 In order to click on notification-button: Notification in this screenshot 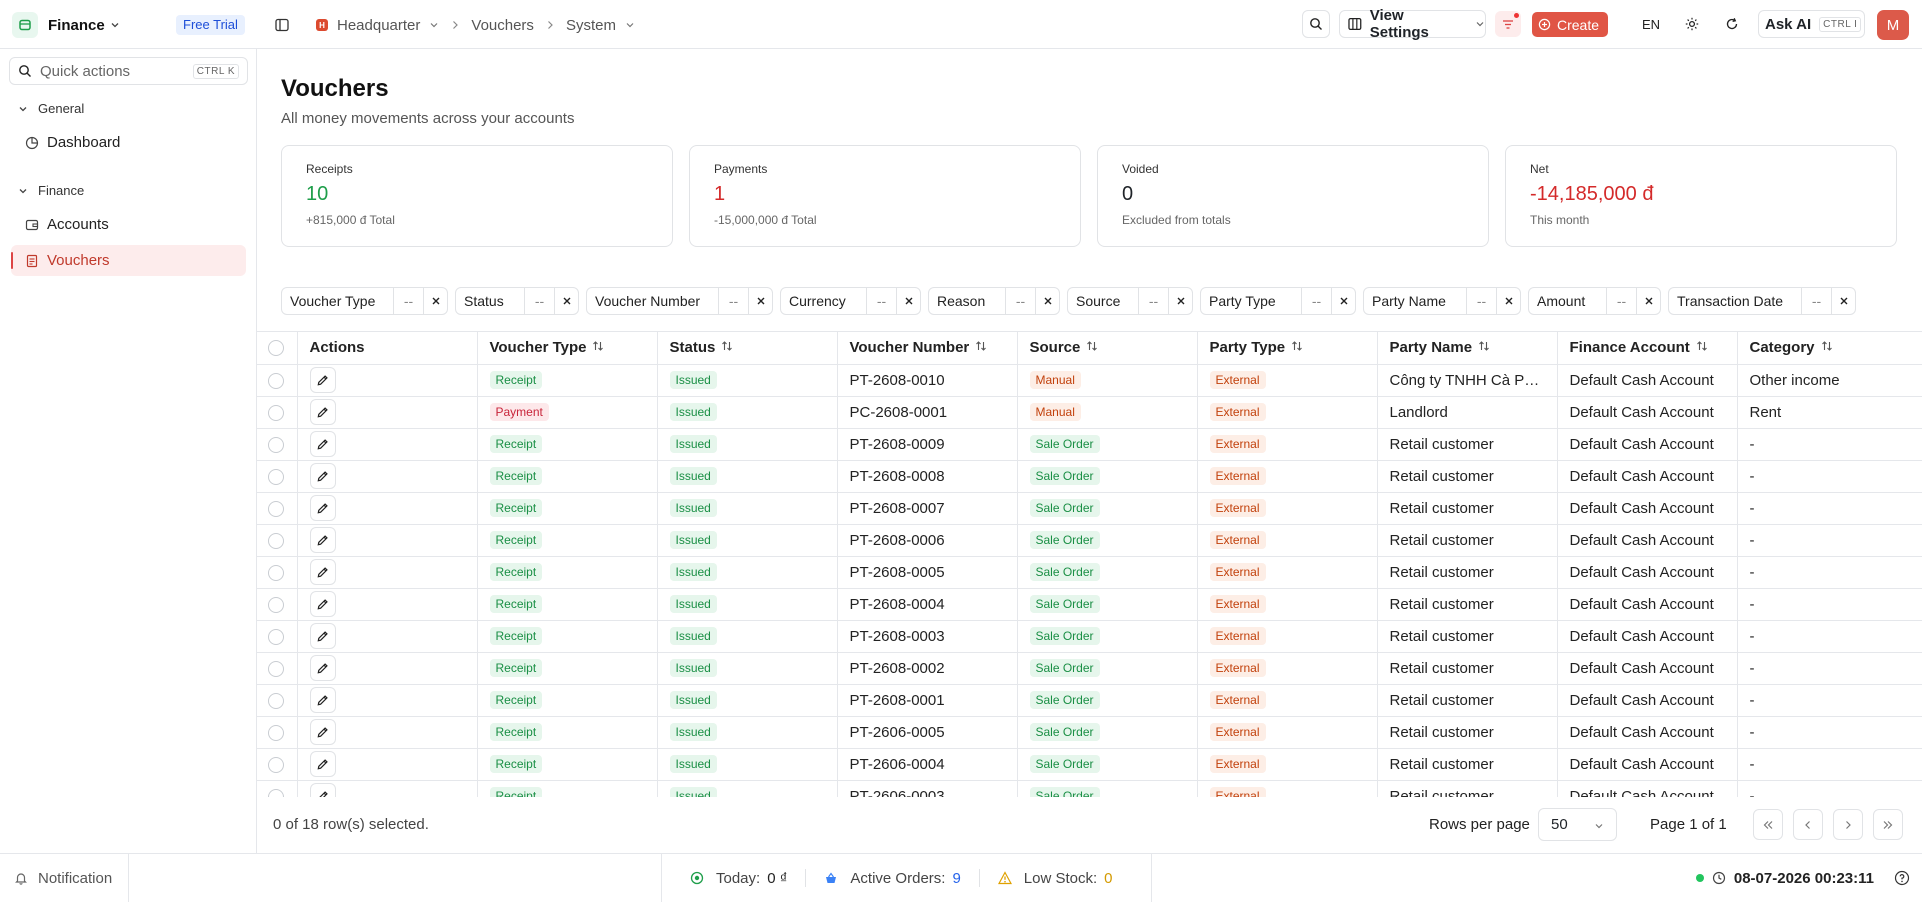, I will do `click(64, 878)`.